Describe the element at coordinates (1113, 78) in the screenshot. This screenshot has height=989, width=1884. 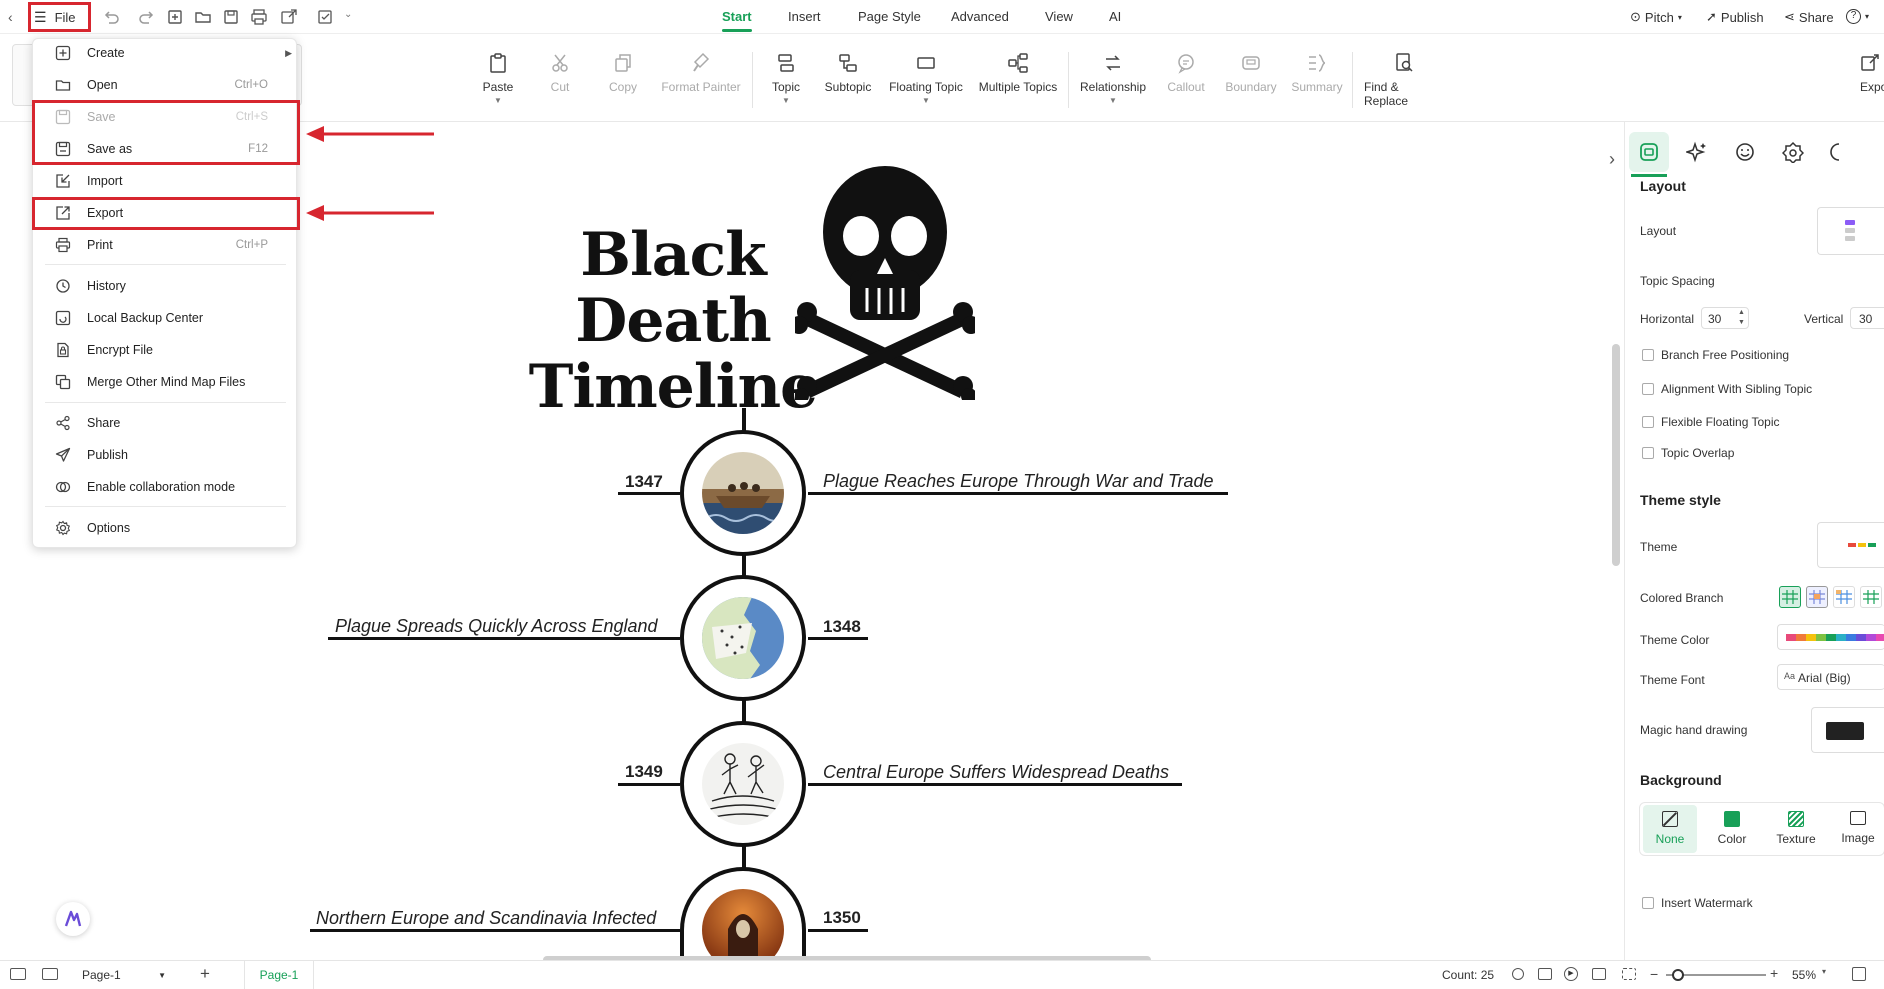
I see `relationship-button: Relationship ▼` at that location.